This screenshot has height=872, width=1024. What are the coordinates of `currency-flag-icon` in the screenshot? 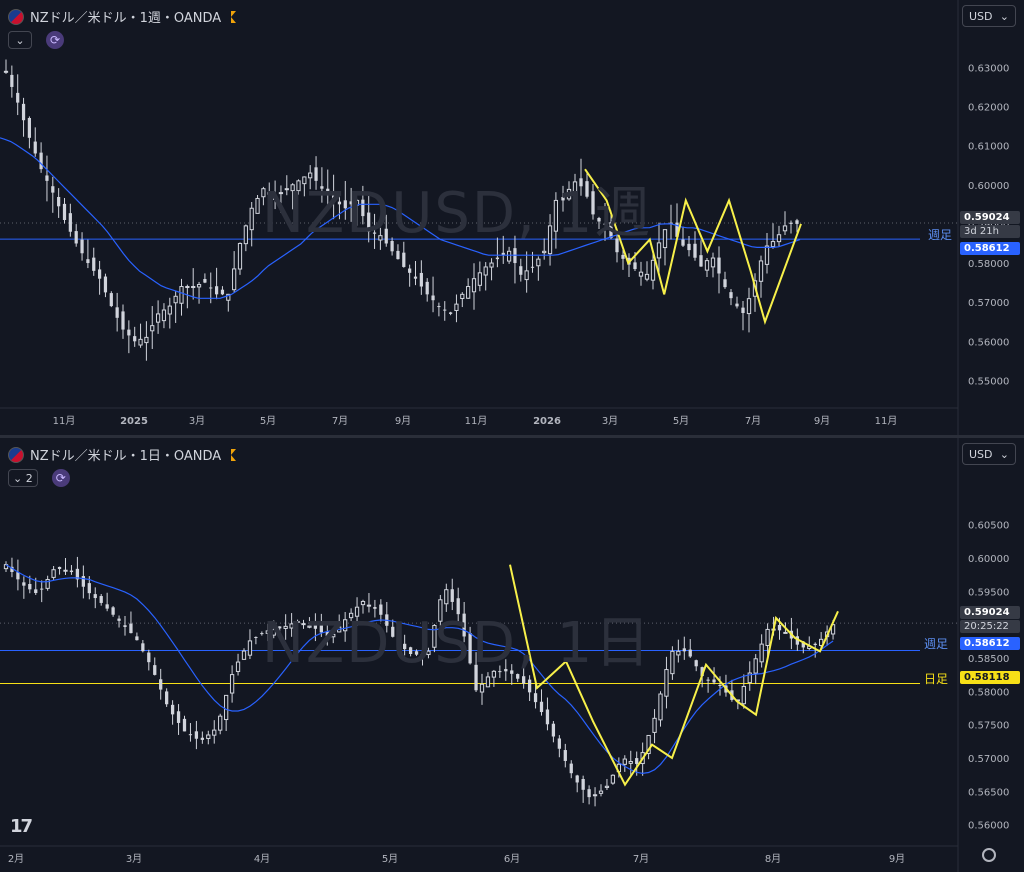 It's located at (16, 454).